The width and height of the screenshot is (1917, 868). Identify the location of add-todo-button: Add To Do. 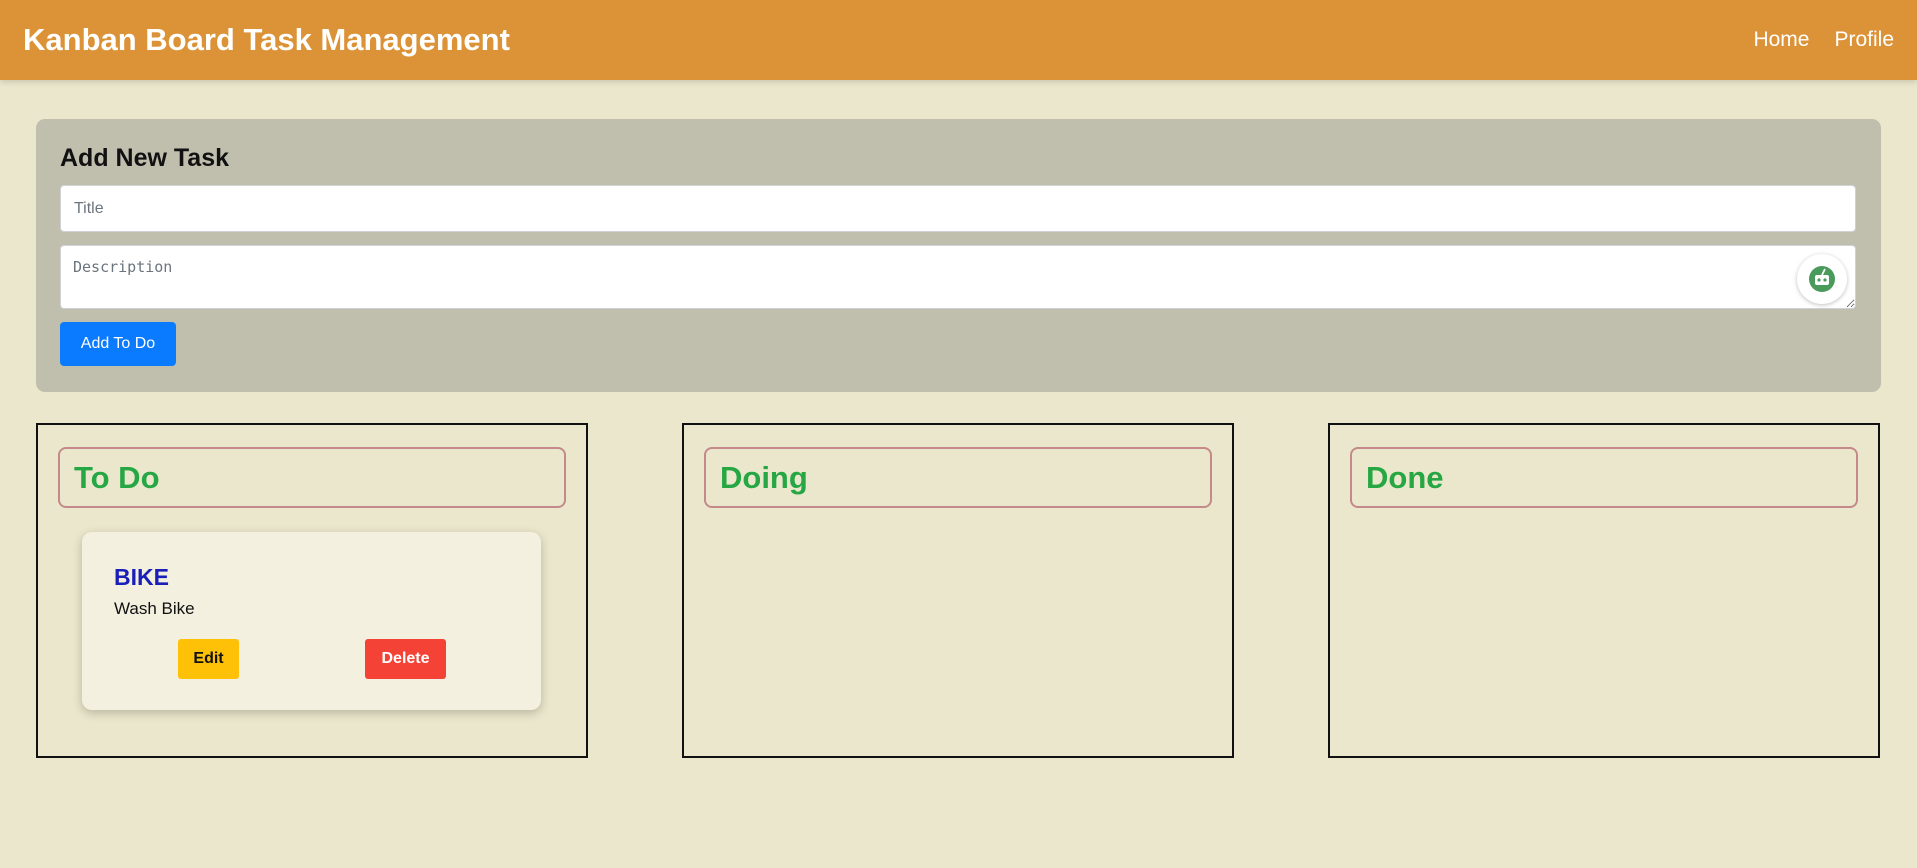
(118, 344).